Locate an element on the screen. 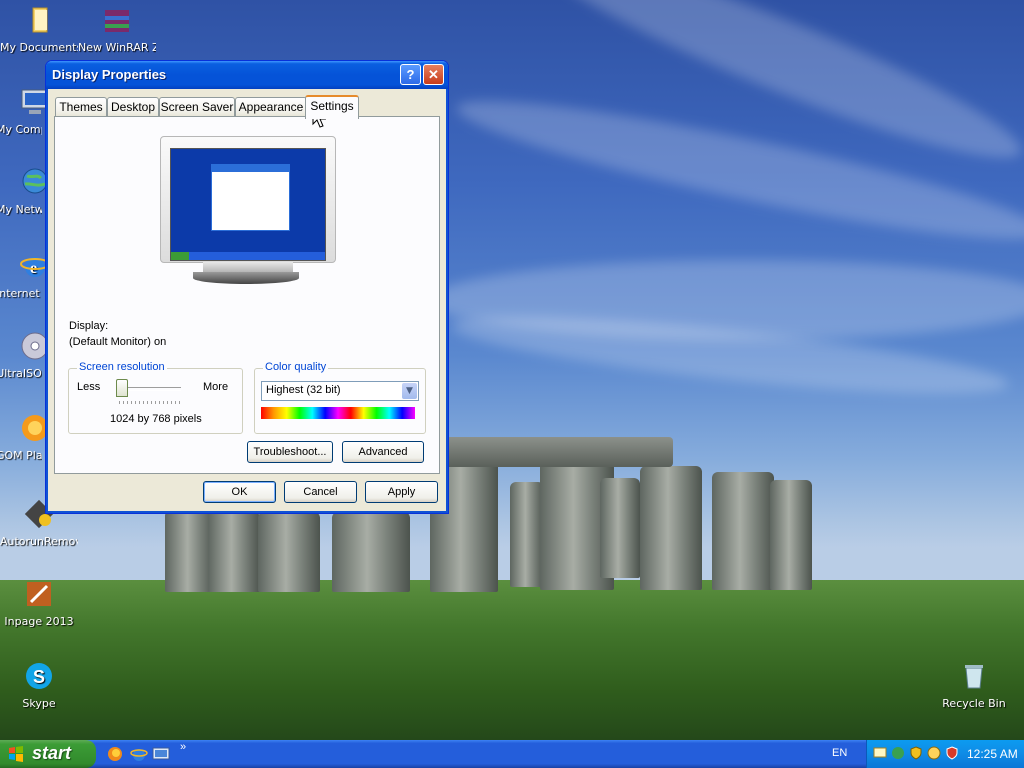  desktop-icon-skype: S Skype is located at coordinates (39, 685).